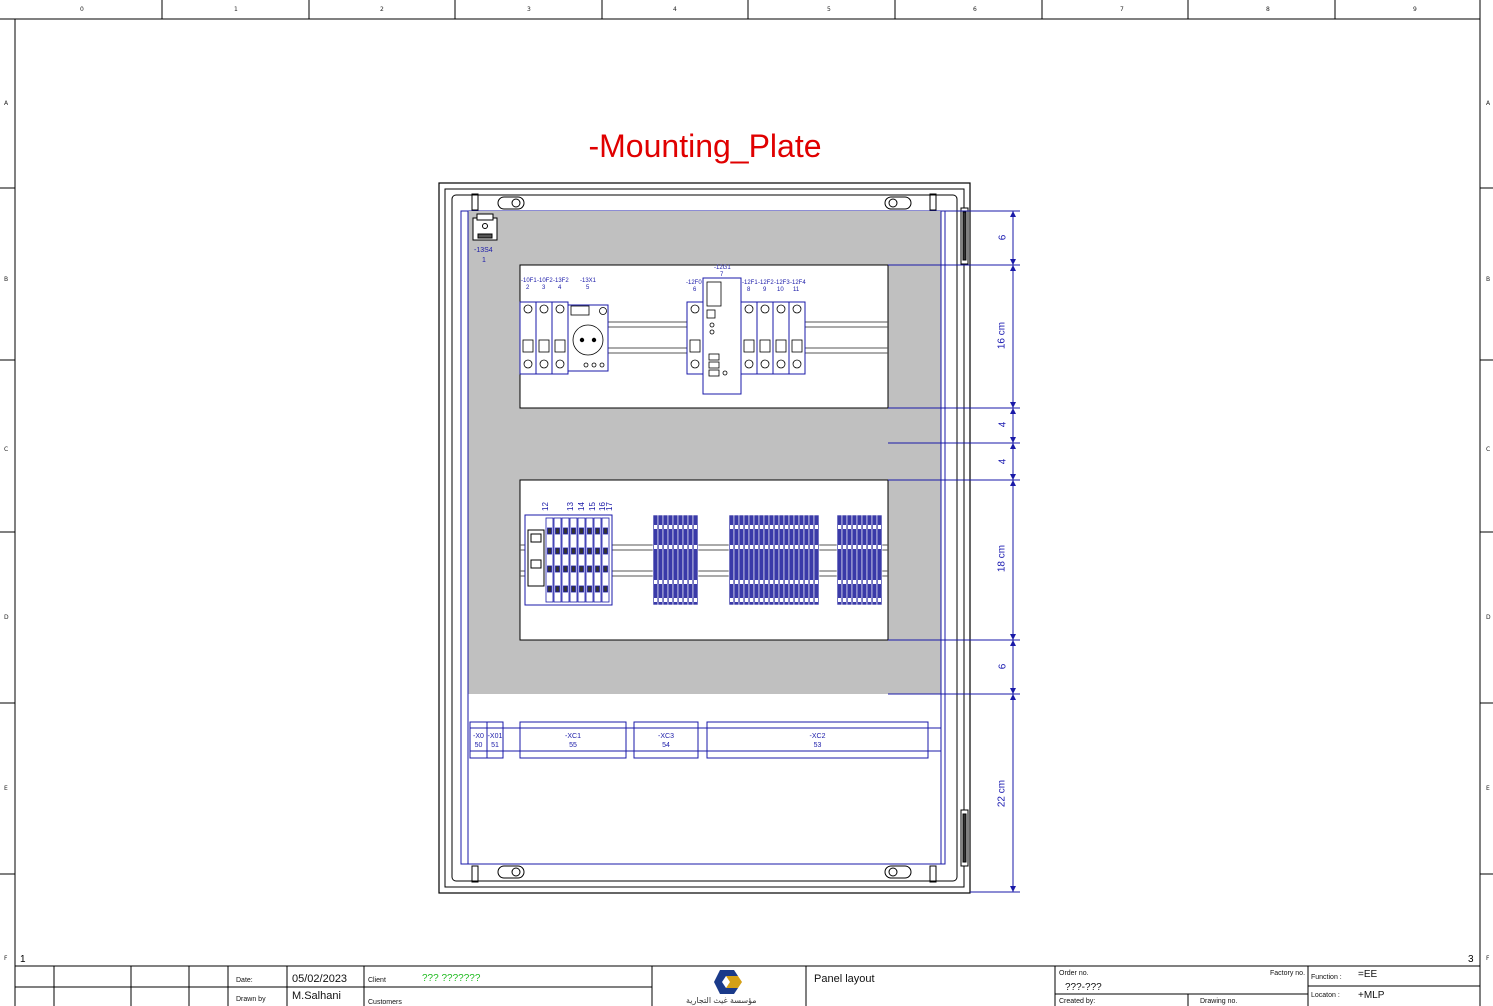 Image resolution: width=1493 pixels, height=1006 pixels. What do you see at coordinates (844, 979) in the screenshot?
I see `description: Panel layout` at bounding box center [844, 979].